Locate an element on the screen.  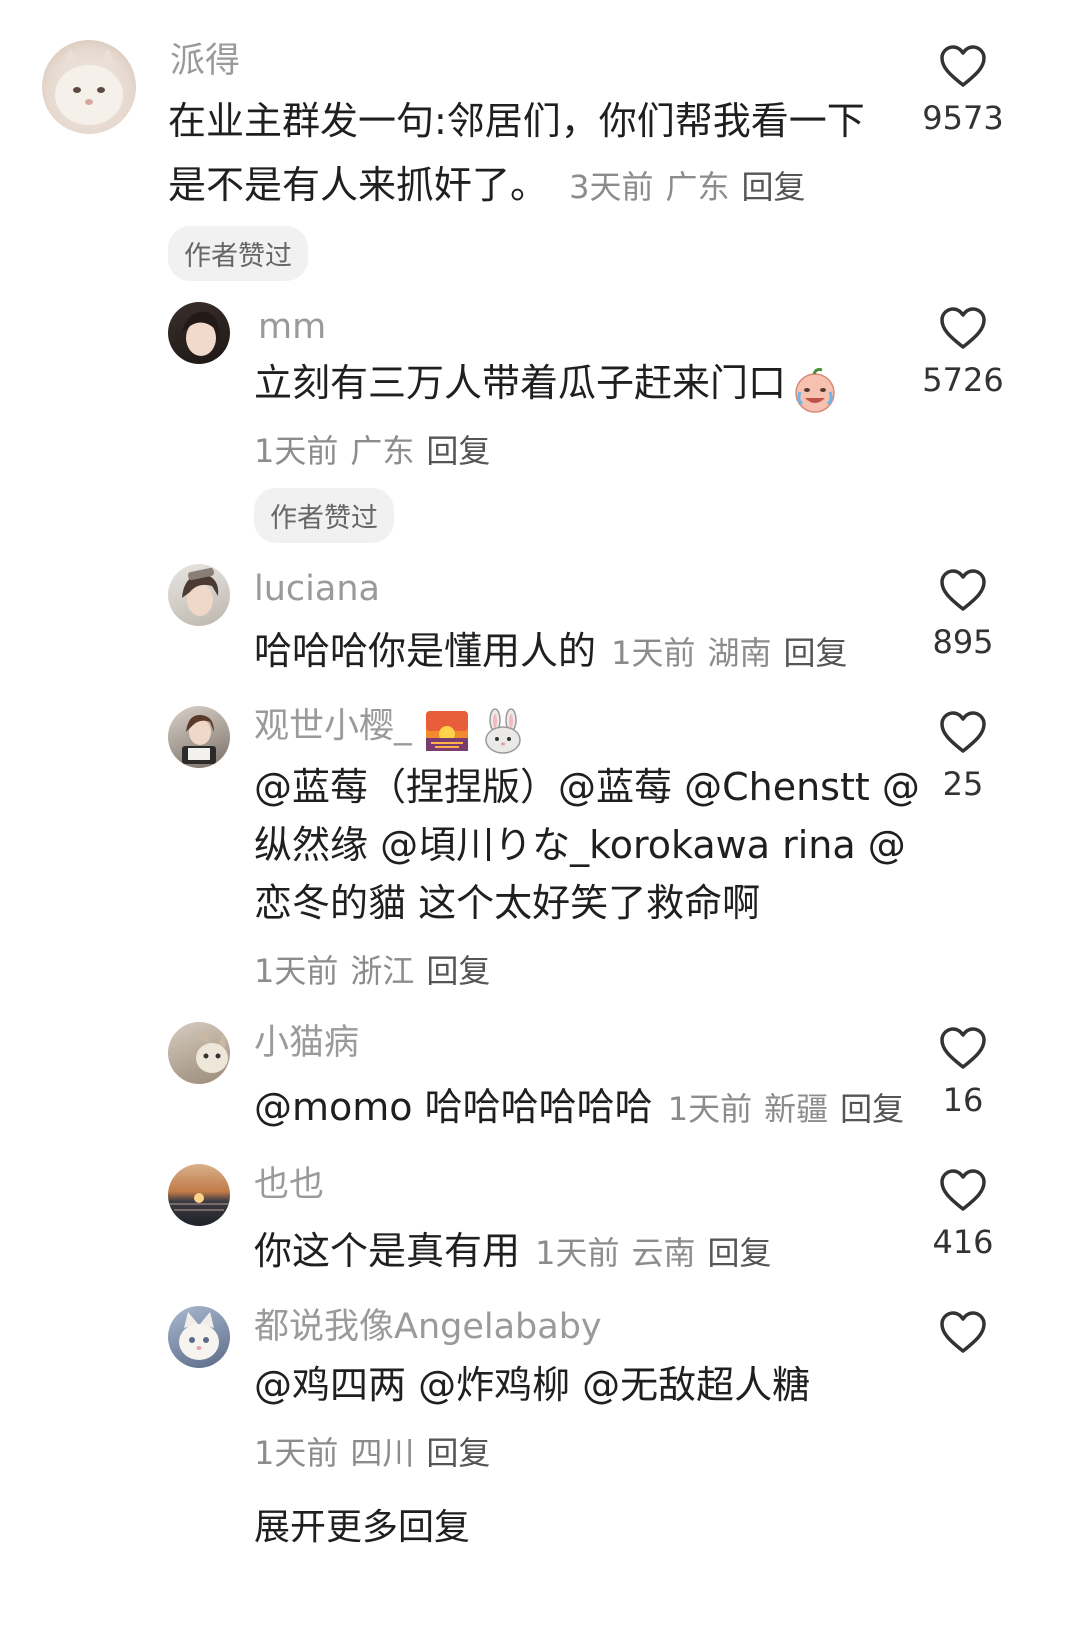
comment-text: 是不是有人来抓奸了。 is located at coordinates (358, 185).